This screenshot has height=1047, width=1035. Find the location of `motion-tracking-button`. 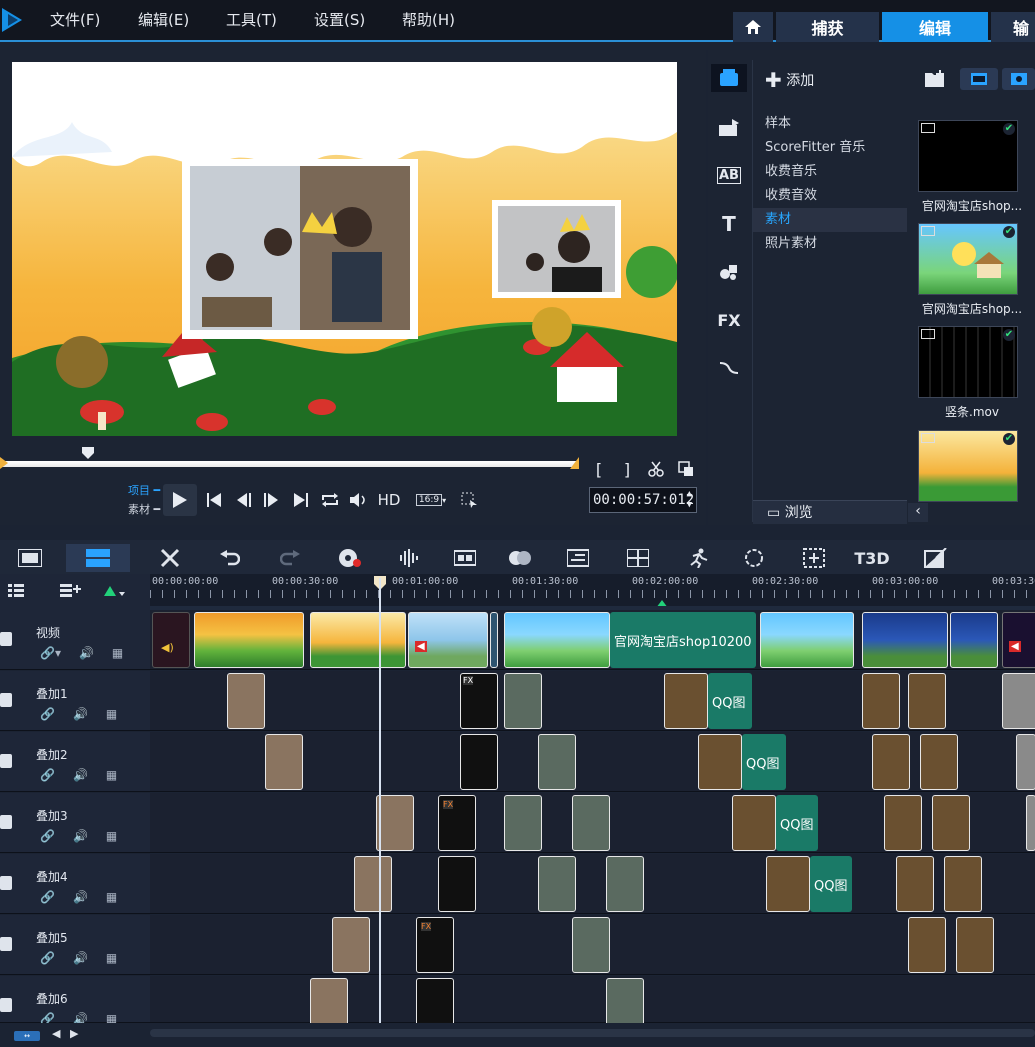

motion-tracking-button is located at coordinates (520, 558).